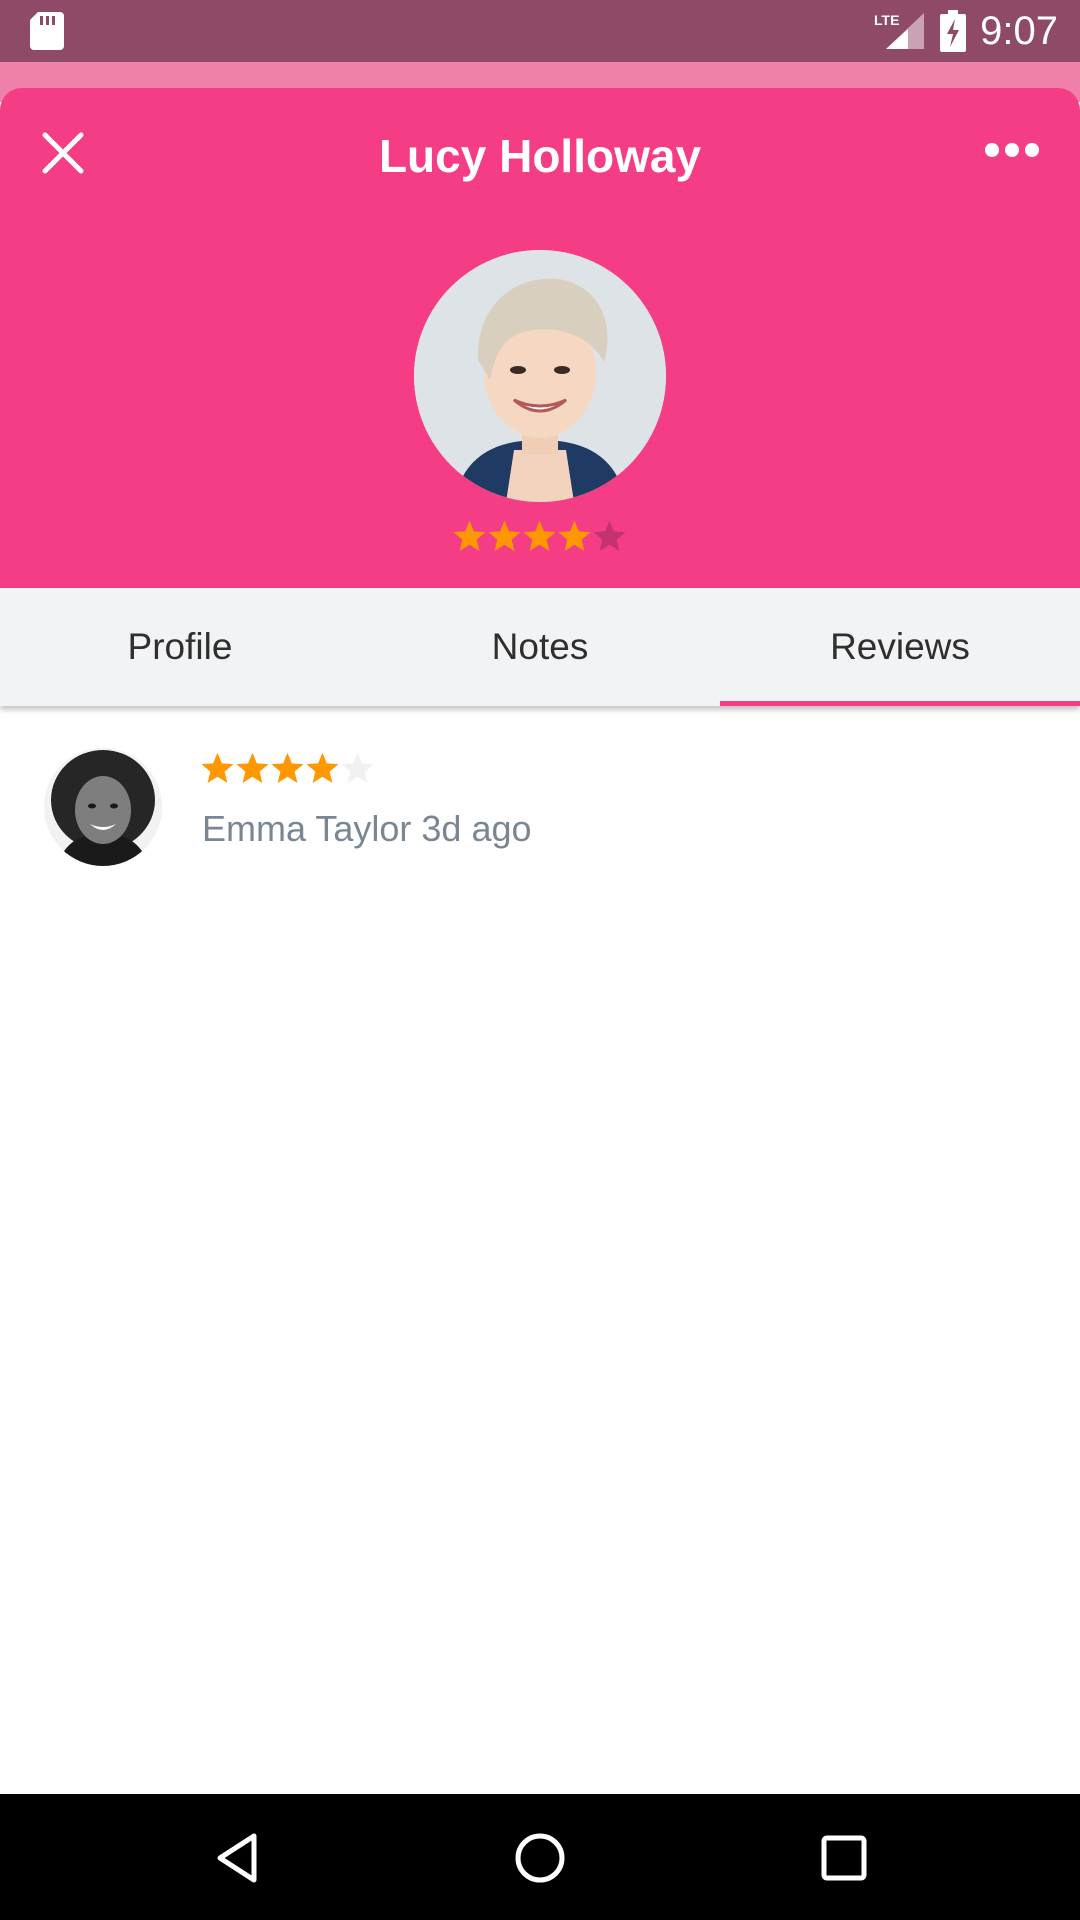  I want to click on status-time: 9:07, so click(1019, 30).